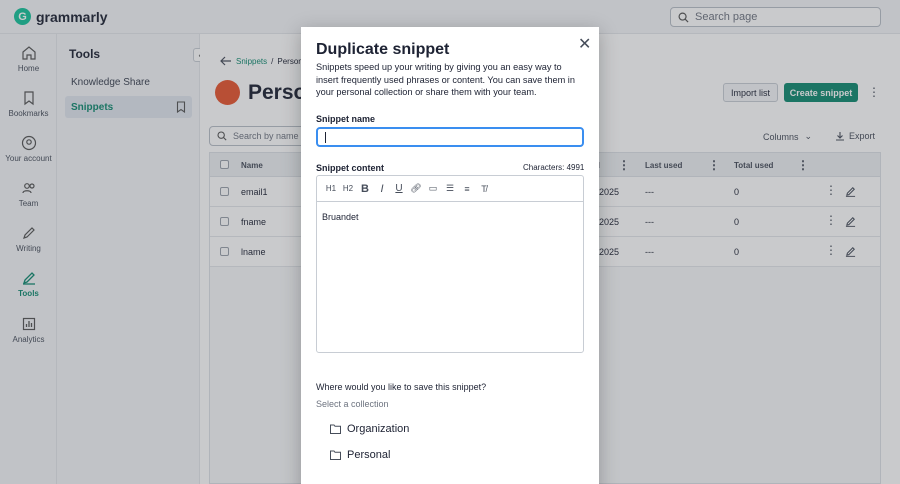  I want to click on collection-option-organization: Organization, so click(369, 429).